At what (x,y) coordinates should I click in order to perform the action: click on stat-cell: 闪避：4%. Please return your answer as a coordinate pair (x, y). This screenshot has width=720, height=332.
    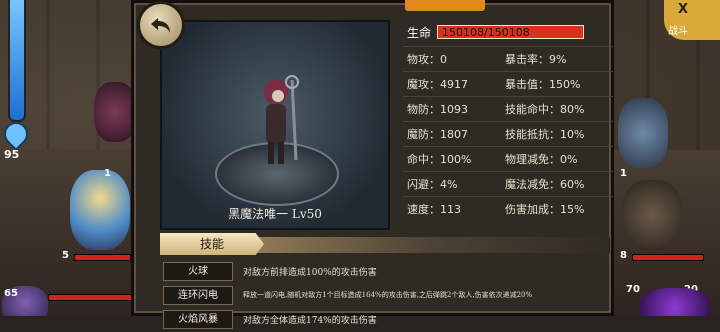
    Looking at the image, I should click on (432, 184).